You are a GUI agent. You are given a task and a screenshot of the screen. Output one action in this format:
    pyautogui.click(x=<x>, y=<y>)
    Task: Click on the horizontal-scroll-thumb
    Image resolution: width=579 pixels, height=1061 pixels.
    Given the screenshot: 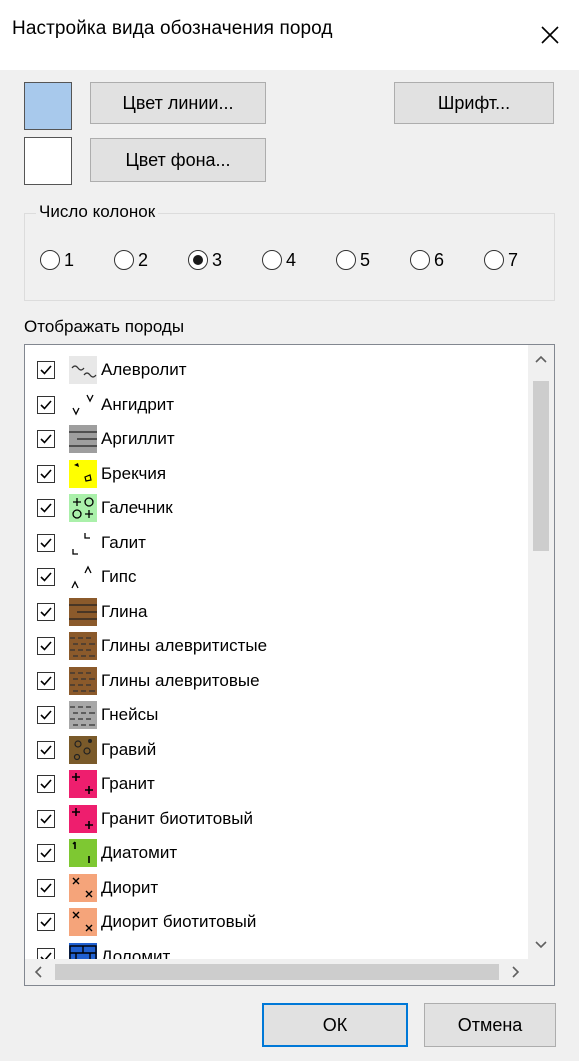 What is the action you would take?
    pyautogui.click(x=277, y=972)
    